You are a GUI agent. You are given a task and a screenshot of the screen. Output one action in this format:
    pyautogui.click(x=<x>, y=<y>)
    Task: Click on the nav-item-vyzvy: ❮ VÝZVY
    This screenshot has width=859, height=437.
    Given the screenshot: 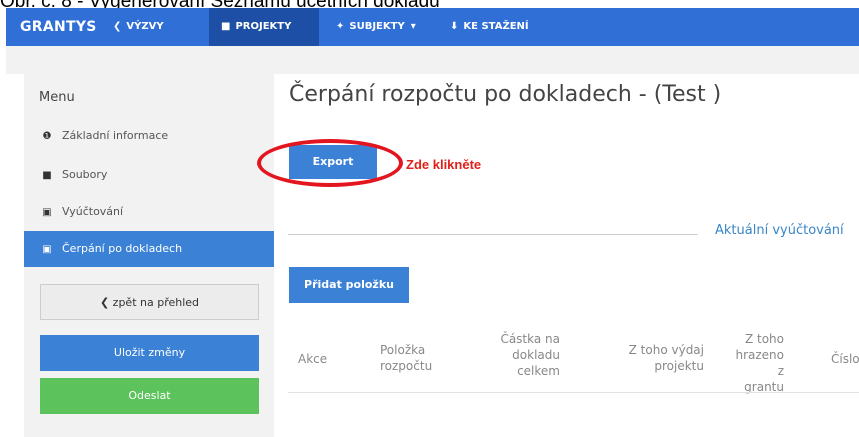 What is the action you would take?
    pyautogui.click(x=138, y=27)
    